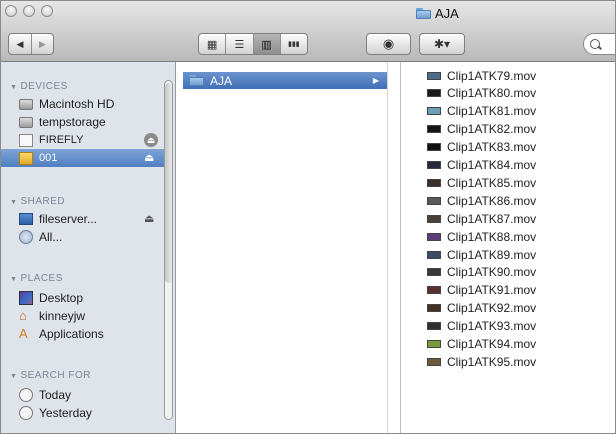  What do you see at coordinates (492, 147) in the screenshot?
I see `file-name: Clip1ATK83.mov` at bounding box center [492, 147].